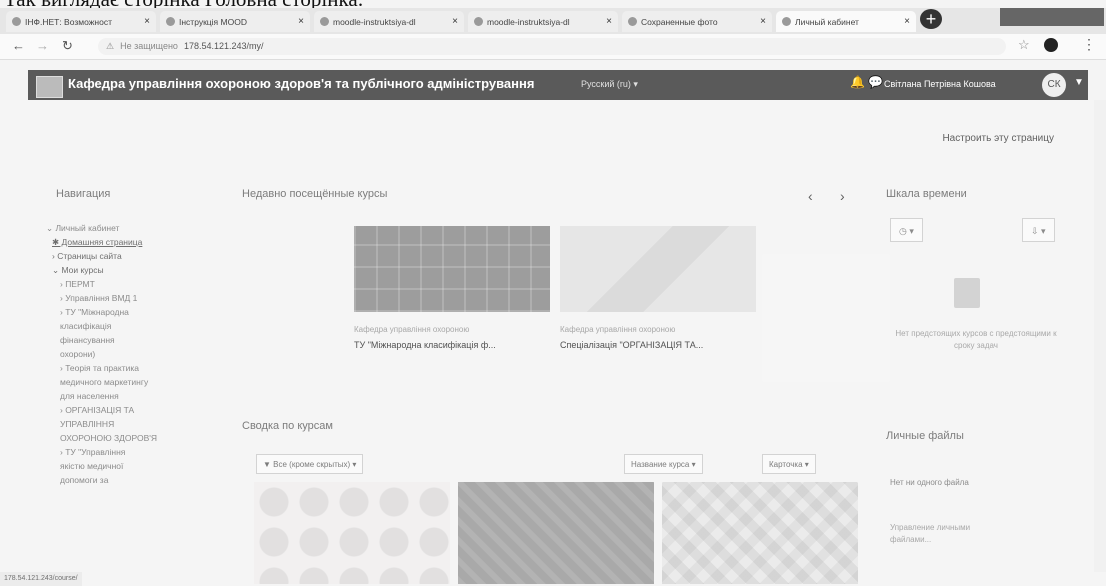 The image size is (1106, 586). I want to click on nav-item-course-cont: охорони), so click(77, 354).